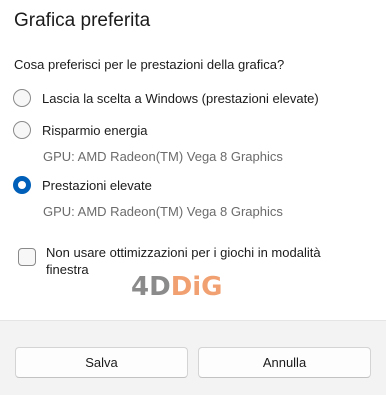  I want to click on gpu-note-high-performance: GPU: AMD Radeon(TM) Vega 8 Graphics, so click(163, 211).